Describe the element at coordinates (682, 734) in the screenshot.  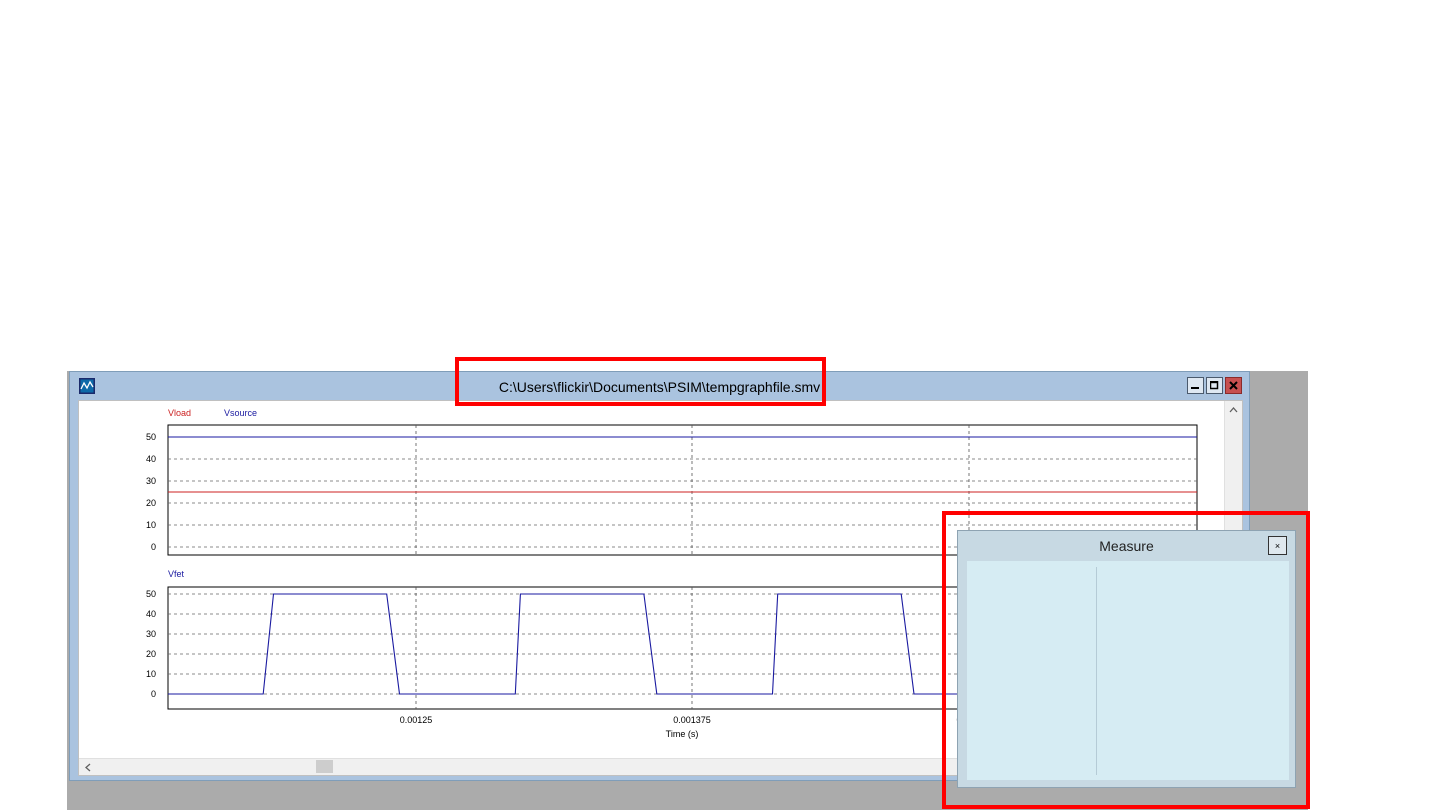
I see `x-axis-title: Time (s)` at that location.